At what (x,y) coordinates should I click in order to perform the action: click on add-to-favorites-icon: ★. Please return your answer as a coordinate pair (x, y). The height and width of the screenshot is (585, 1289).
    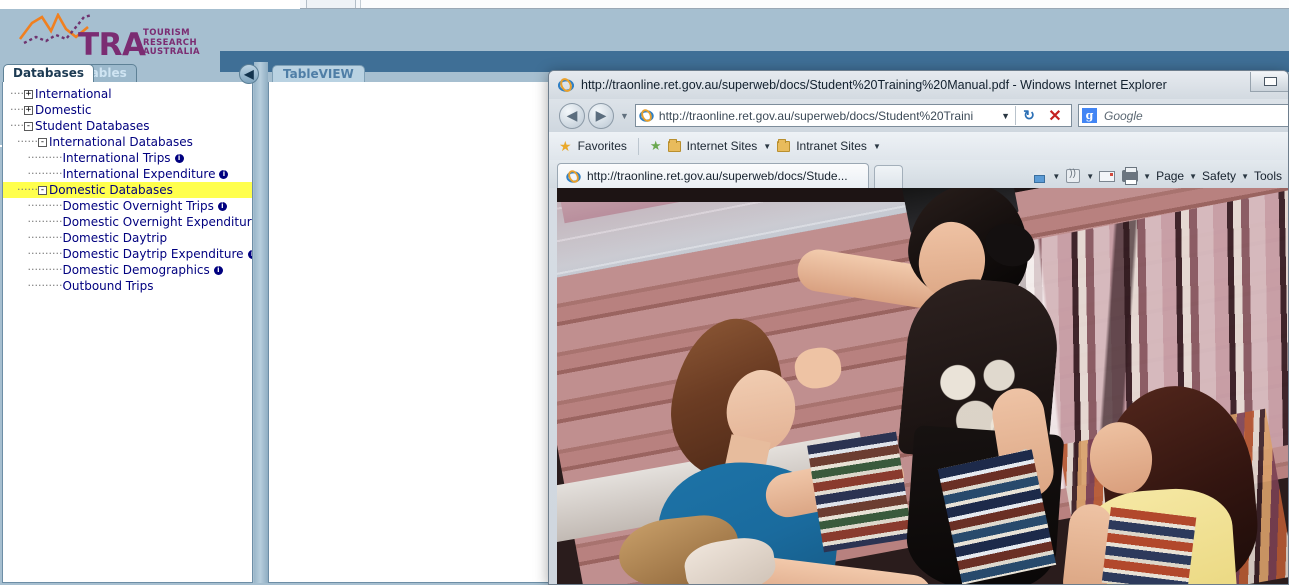
    Looking at the image, I should click on (656, 146).